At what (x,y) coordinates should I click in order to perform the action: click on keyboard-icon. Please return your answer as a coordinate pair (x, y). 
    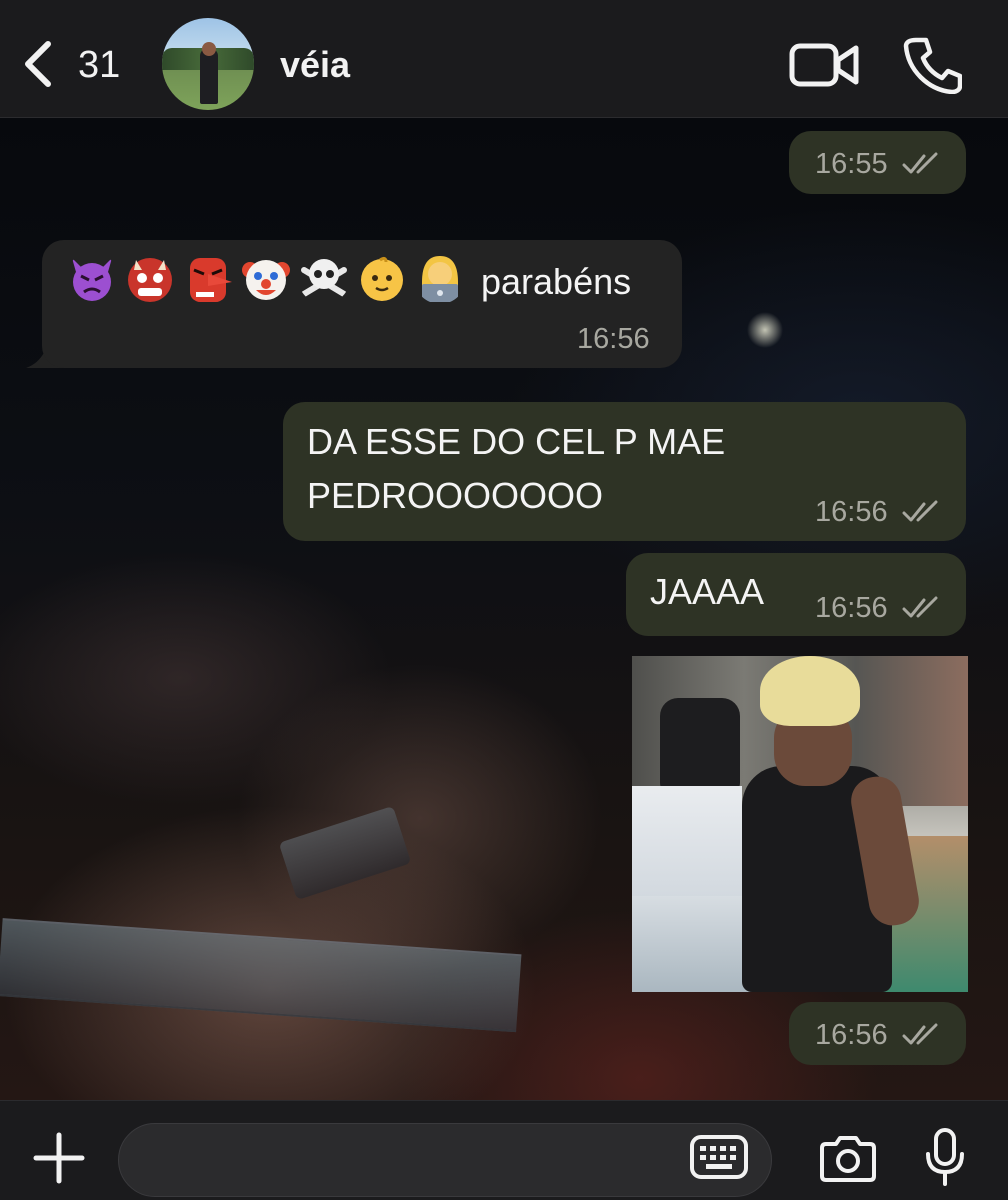
    Looking at the image, I should click on (719, 1157).